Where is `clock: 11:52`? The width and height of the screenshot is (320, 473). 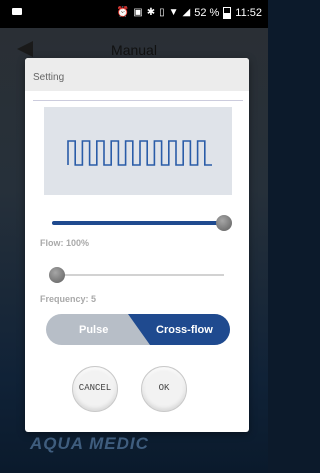 clock: 11:52 is located at coordinates (248, 13).